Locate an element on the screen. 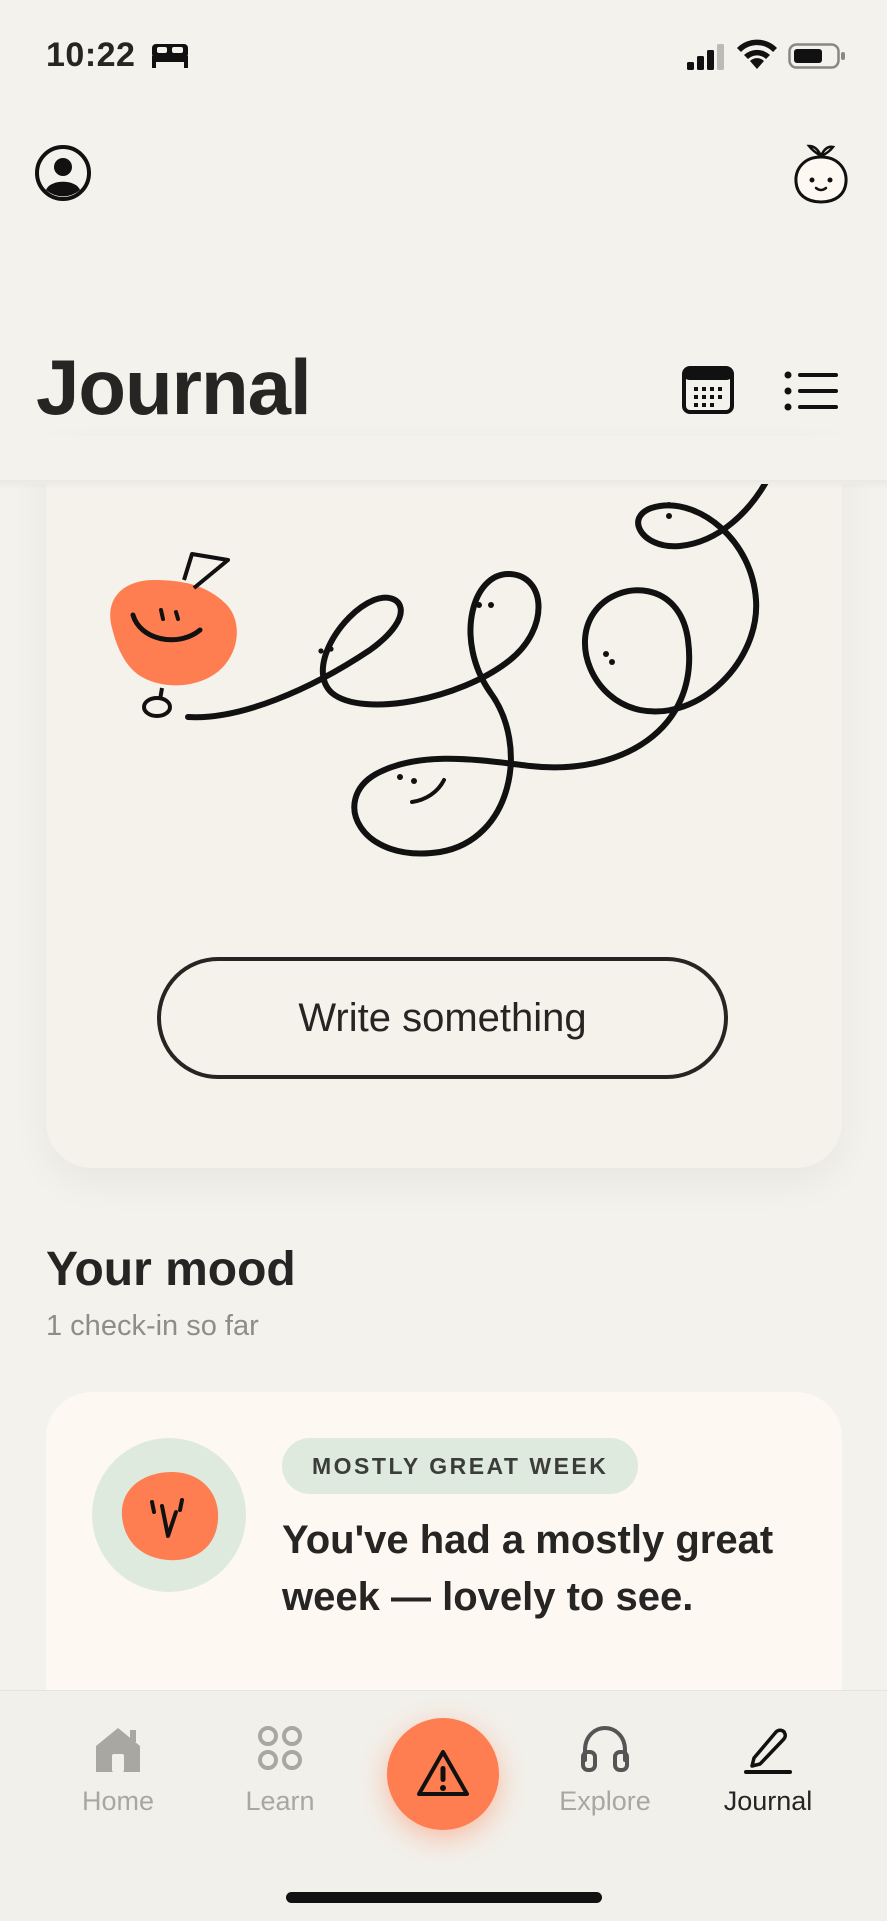 The height and width of the screenshot is (1921, 887). page-title: Journal is located at coordinates (174, 387).